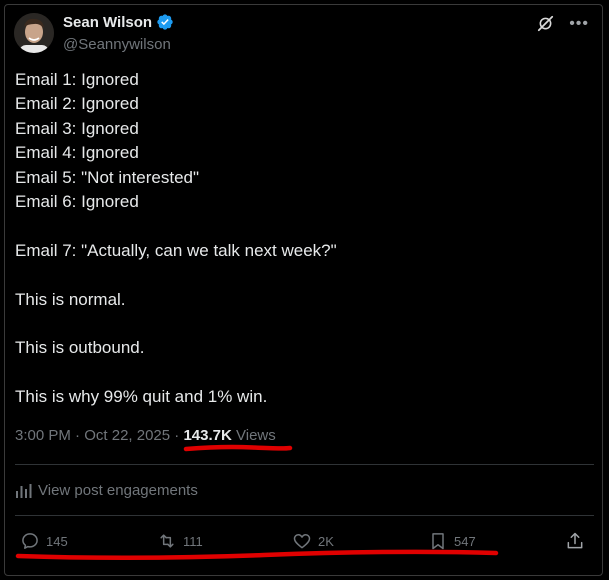  What do you see at coordinates (117, 44) in the screenshot?
I see `author-handle: @Seannywilson` at bounding box center [117, 44].